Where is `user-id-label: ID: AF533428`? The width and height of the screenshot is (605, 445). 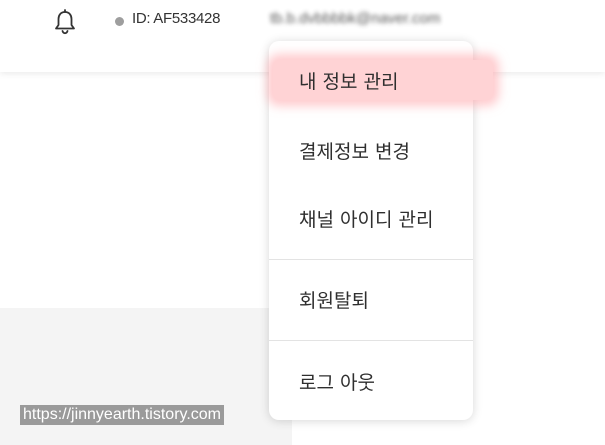 user-id-label: ID: AF533428 is located at coordinates (176, 18).